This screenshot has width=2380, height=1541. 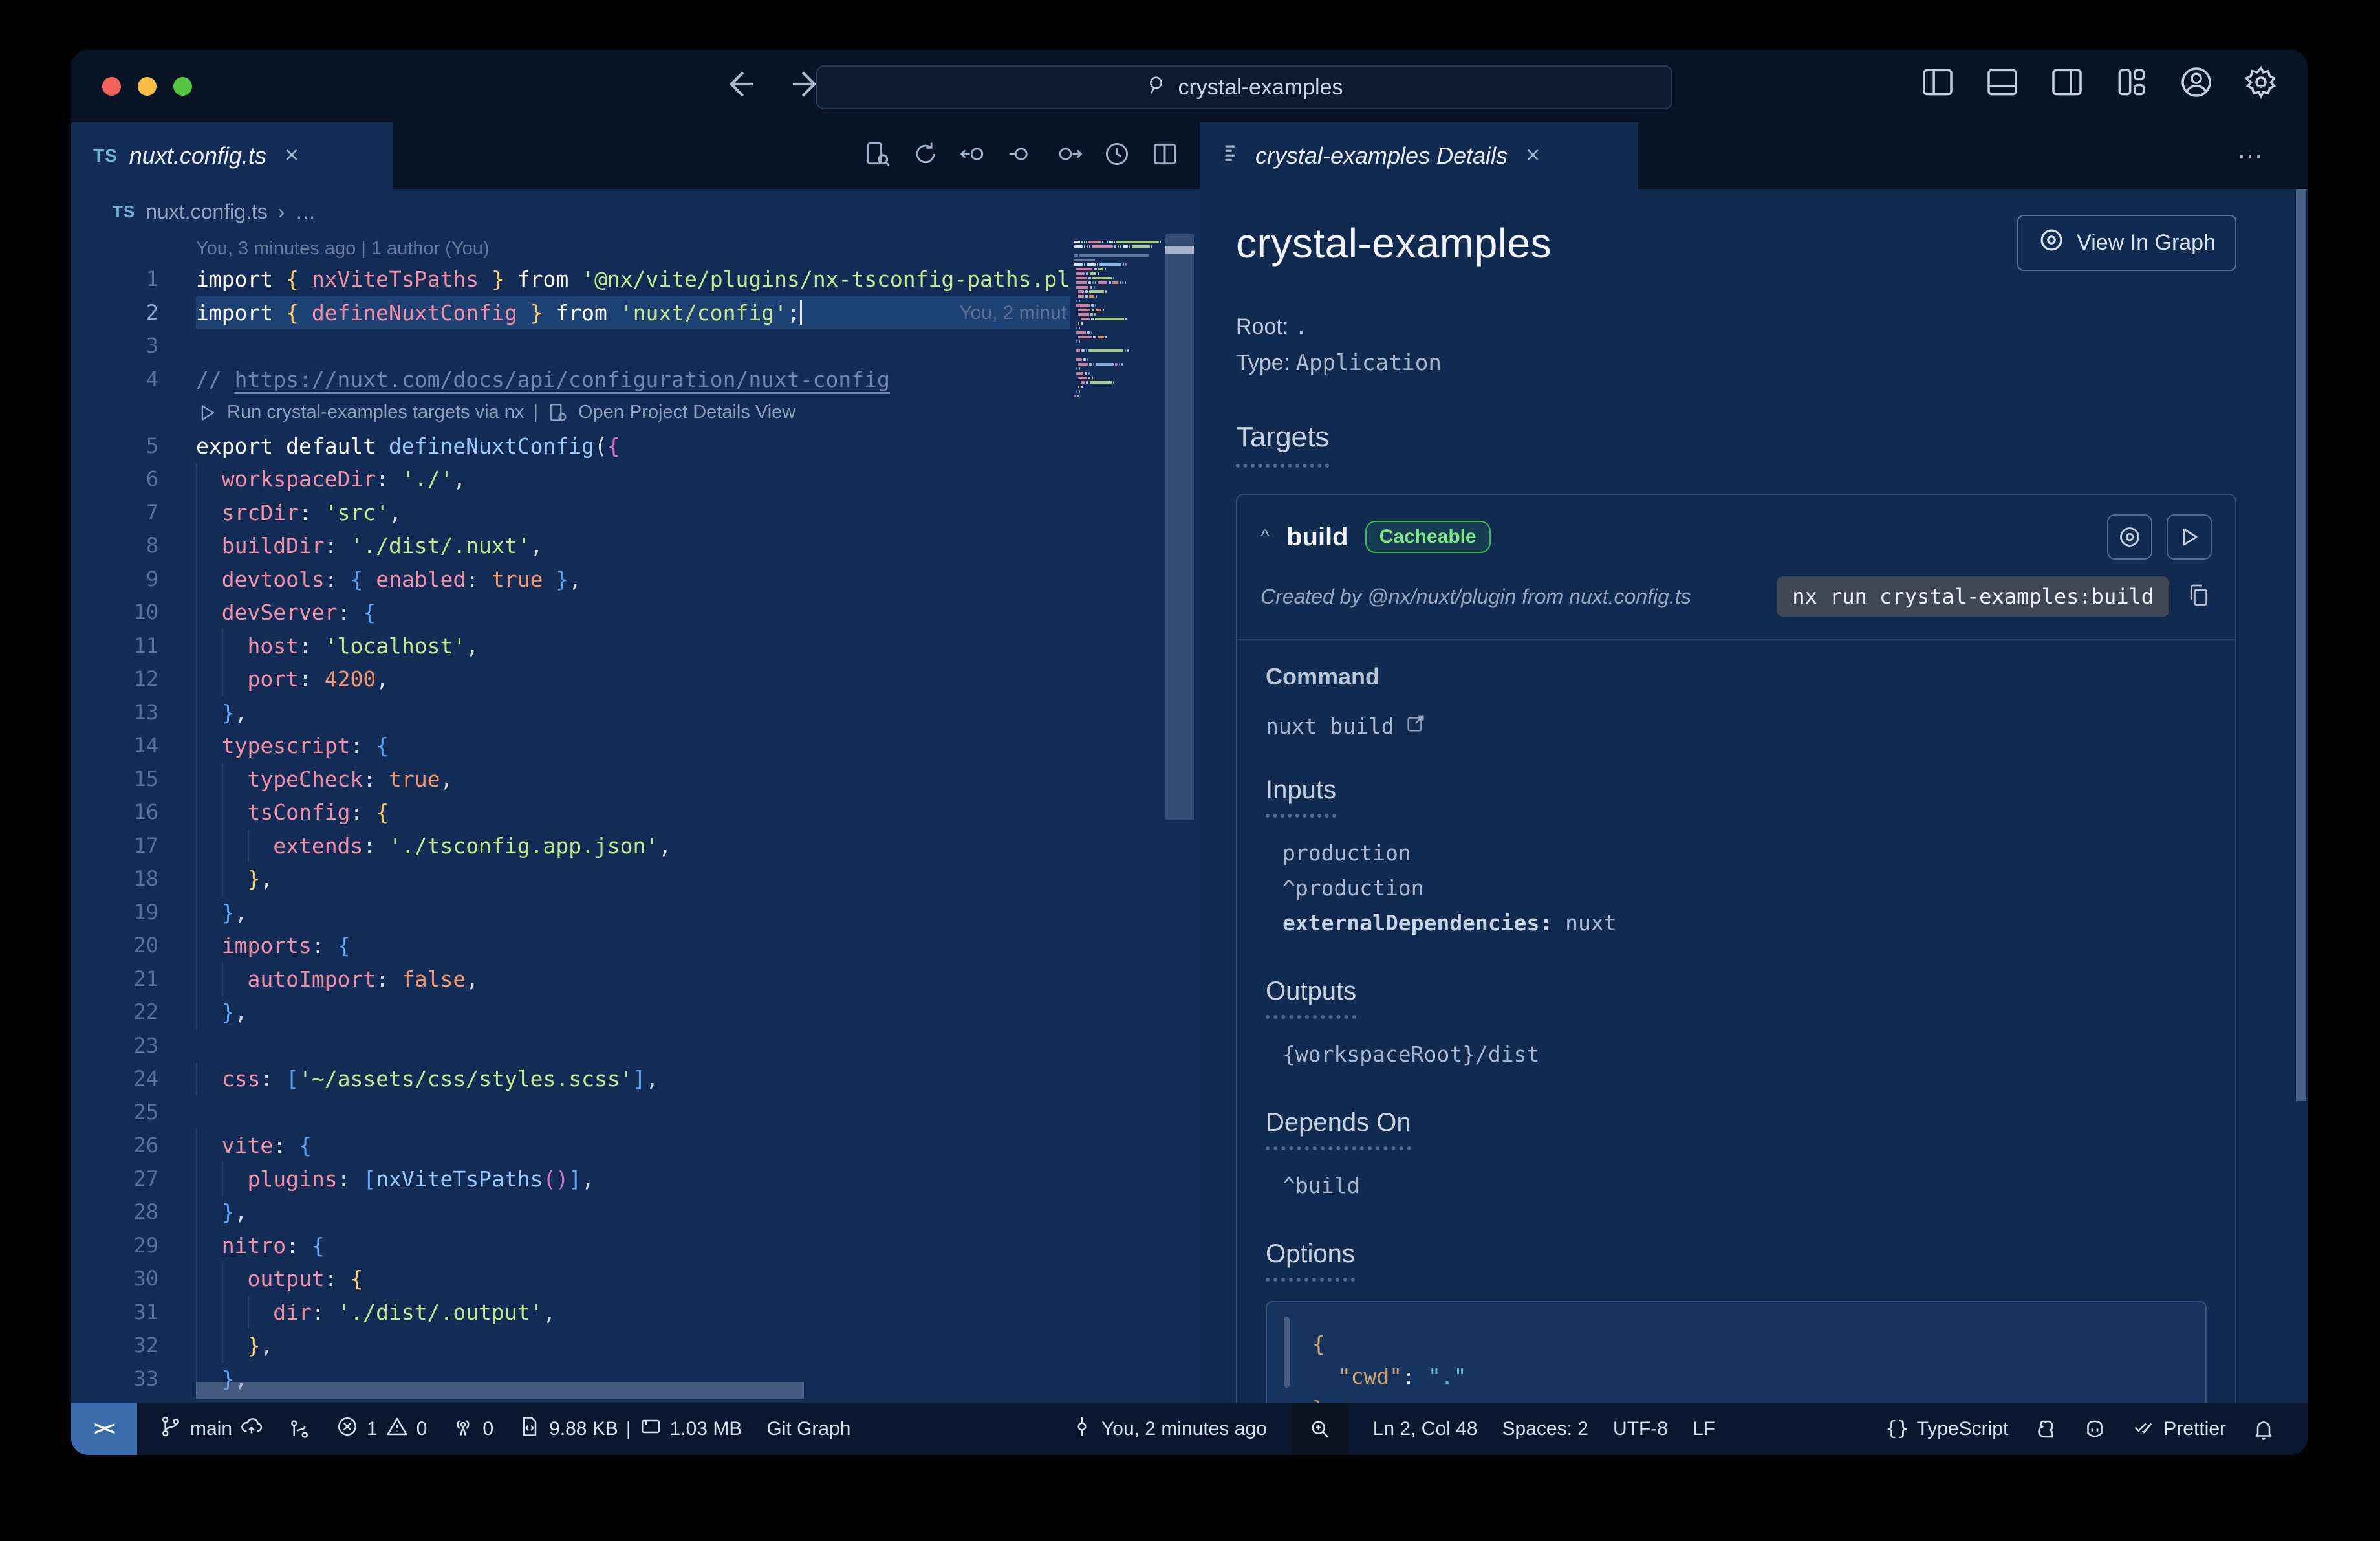 I want to click on code-line: 24 css: ['~/assets/css/styles.scss'],, so click(x=570, y=1079).